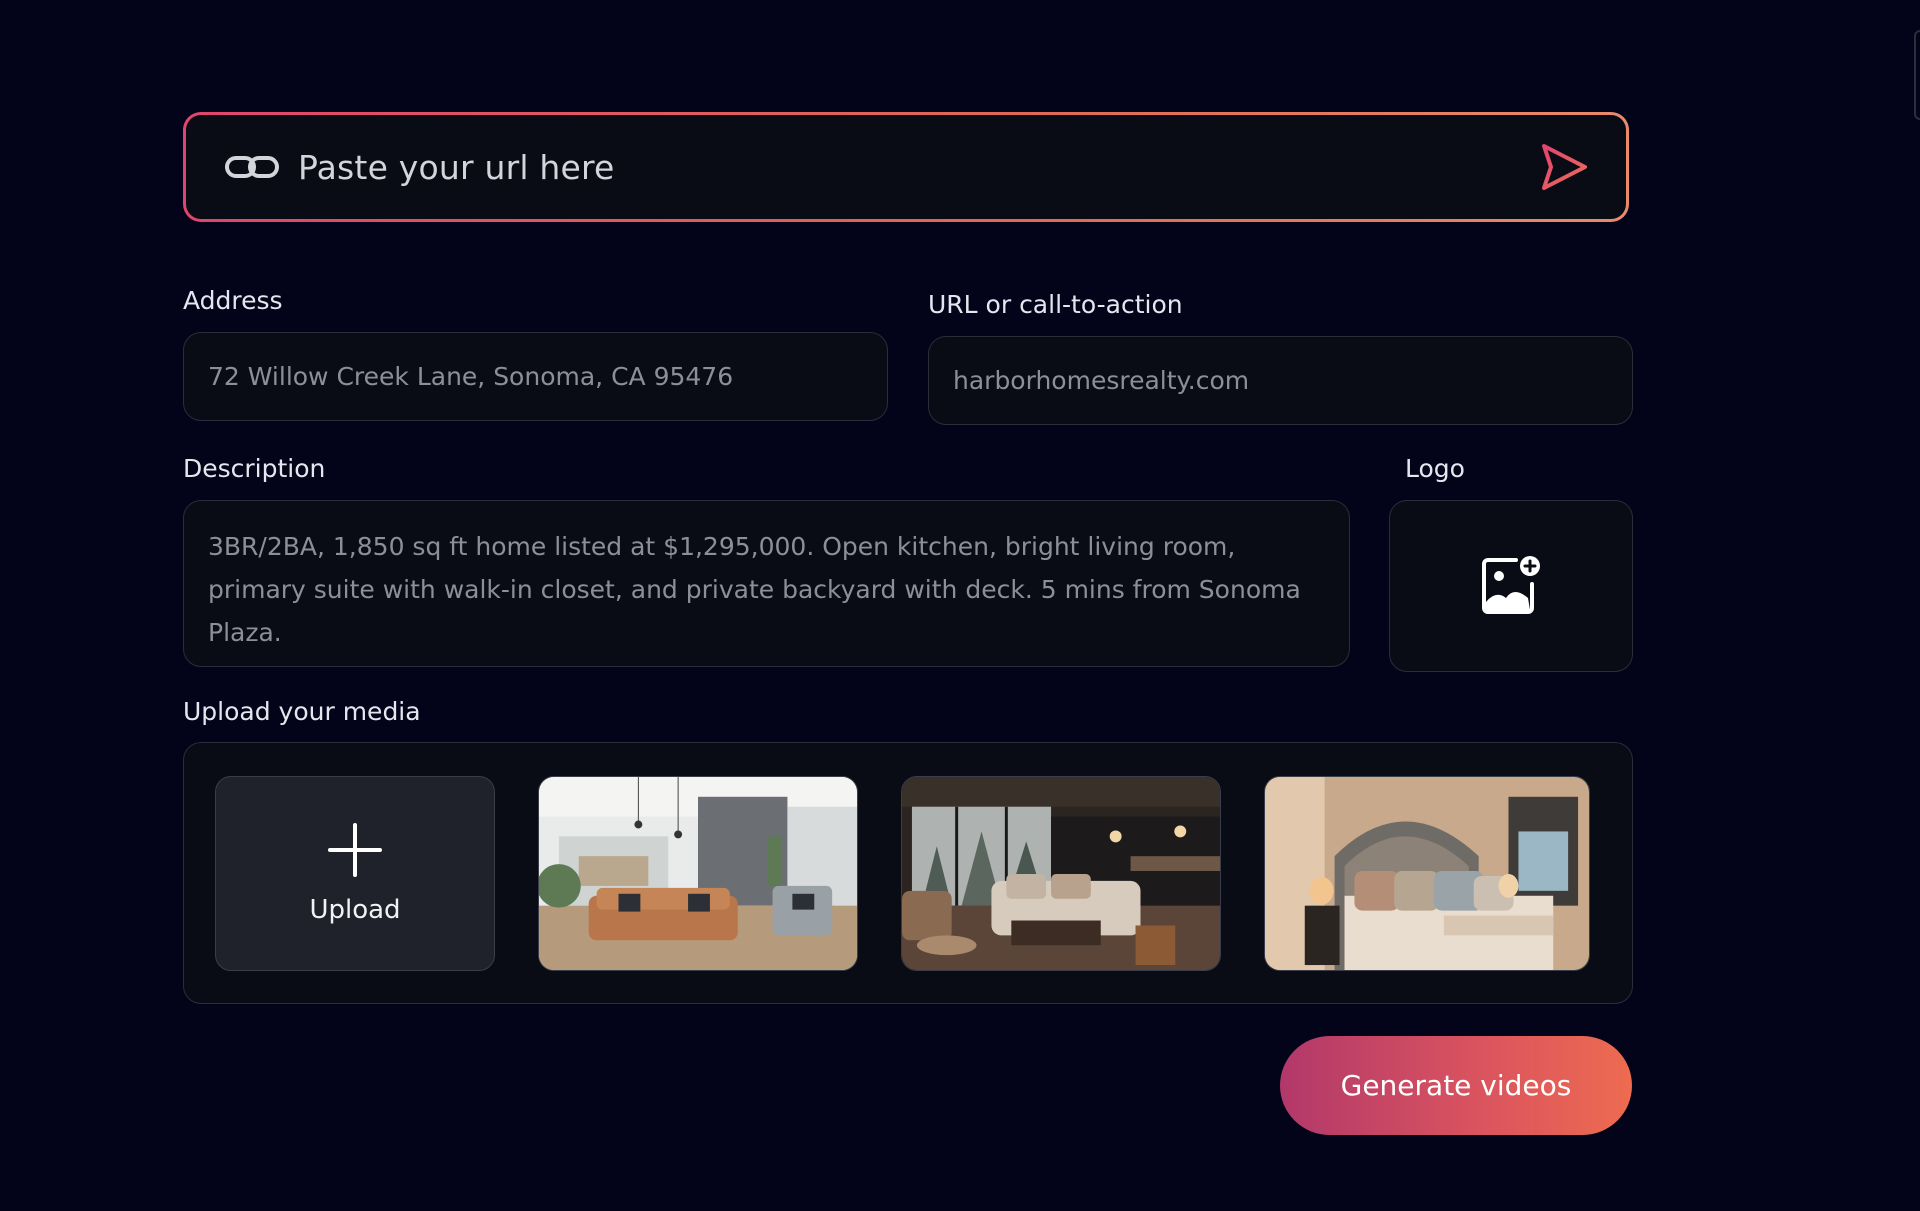 The image size is (1920, 1211). I want to click on address-label: Address, so click(233, 300).